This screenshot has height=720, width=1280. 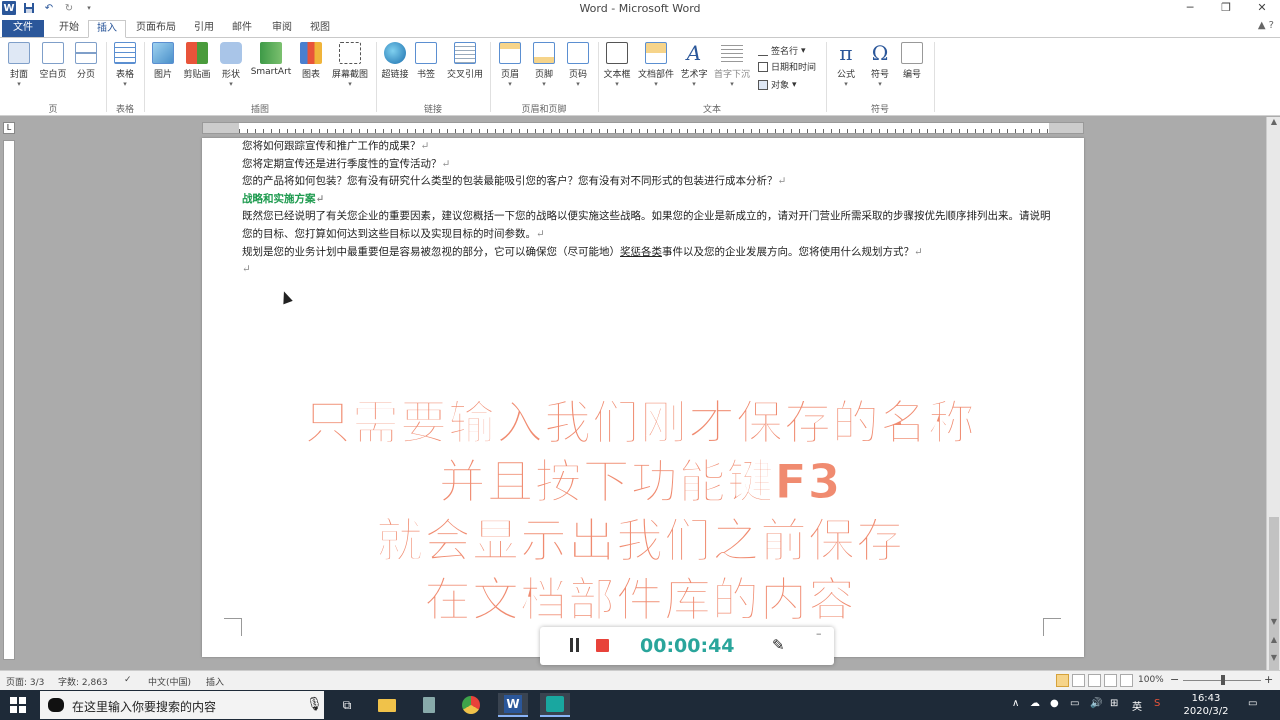 I want to click on tray-app-icon: ●, so click(x=1054, y=703).